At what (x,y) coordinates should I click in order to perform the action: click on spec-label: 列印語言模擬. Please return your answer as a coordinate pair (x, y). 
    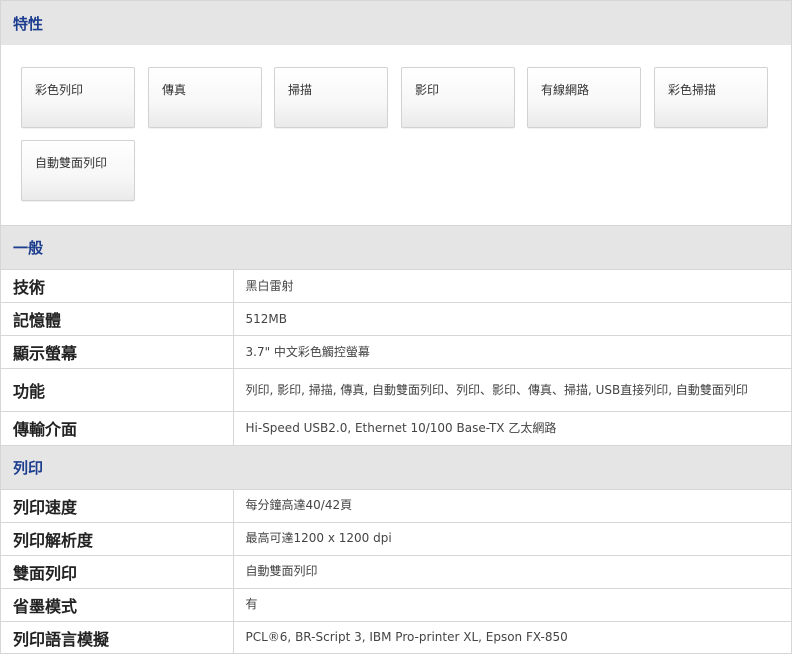
    Looking at the image, I should click on (117, 637).